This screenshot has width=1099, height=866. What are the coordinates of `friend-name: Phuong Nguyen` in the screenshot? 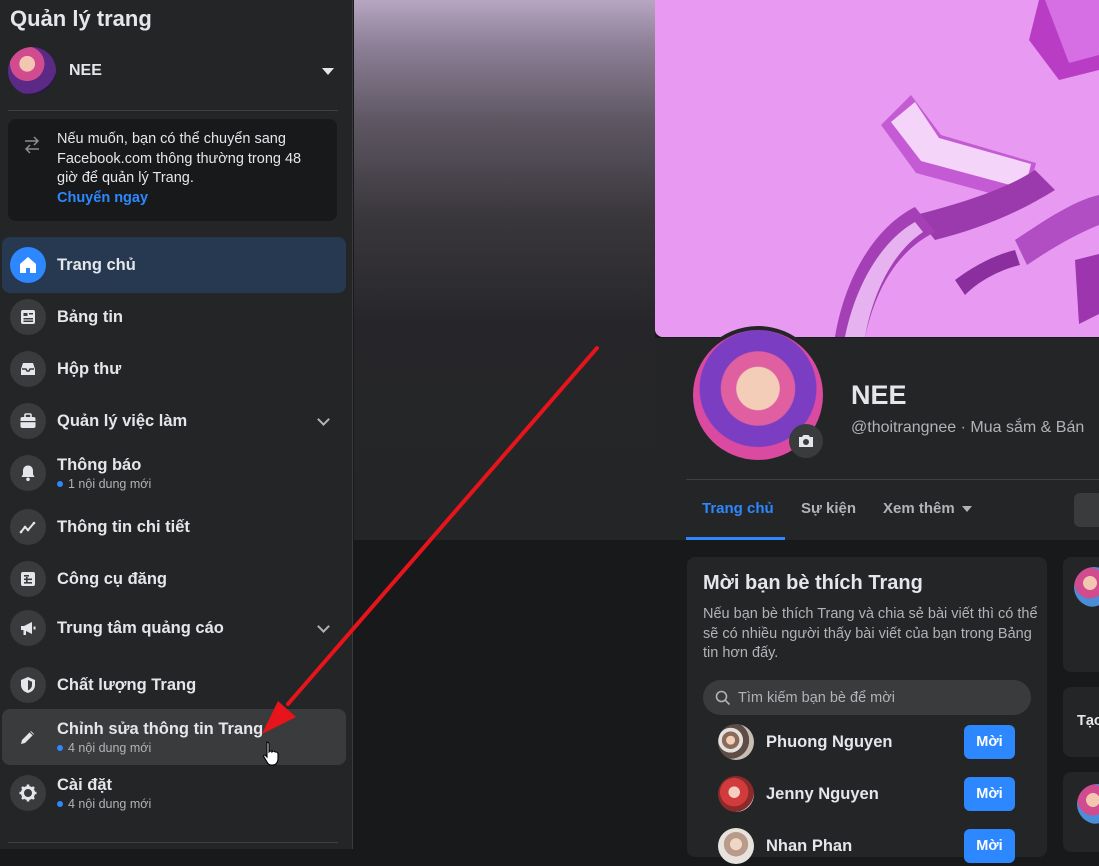 It's located at (829, 741).